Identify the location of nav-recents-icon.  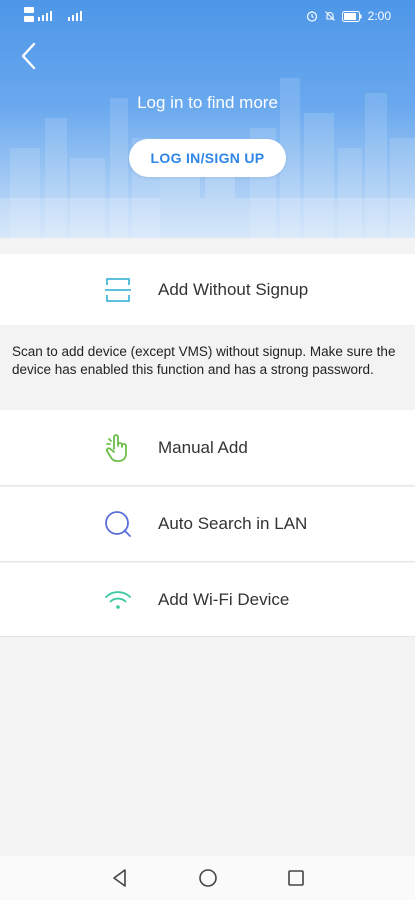
(296, 878).